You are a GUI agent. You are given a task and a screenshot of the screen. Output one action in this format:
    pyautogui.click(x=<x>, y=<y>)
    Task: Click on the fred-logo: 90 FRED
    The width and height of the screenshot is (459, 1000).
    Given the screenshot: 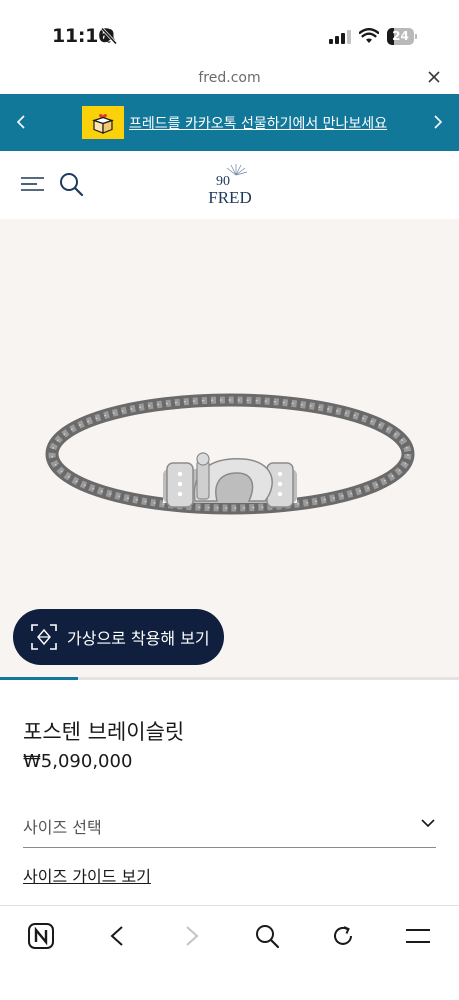 What is the action you would take?
    pyautogui.click(x=230, y=184)
    